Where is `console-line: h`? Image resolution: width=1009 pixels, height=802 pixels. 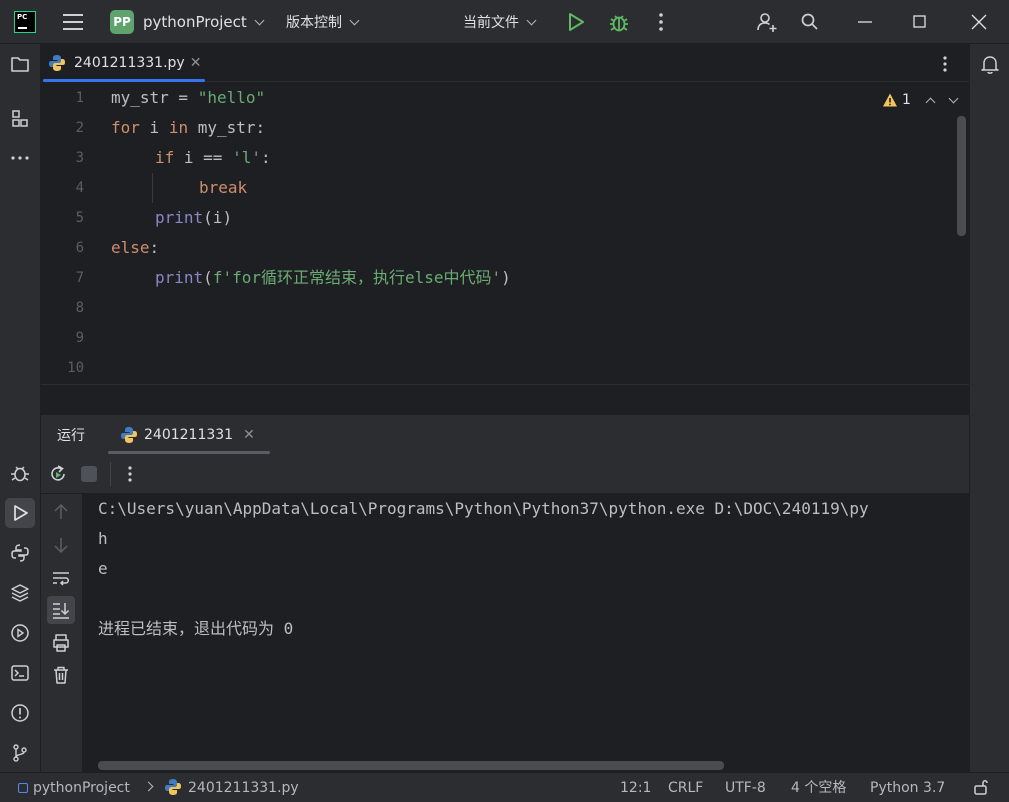 console-line: h is located at coordinates (103, 538).